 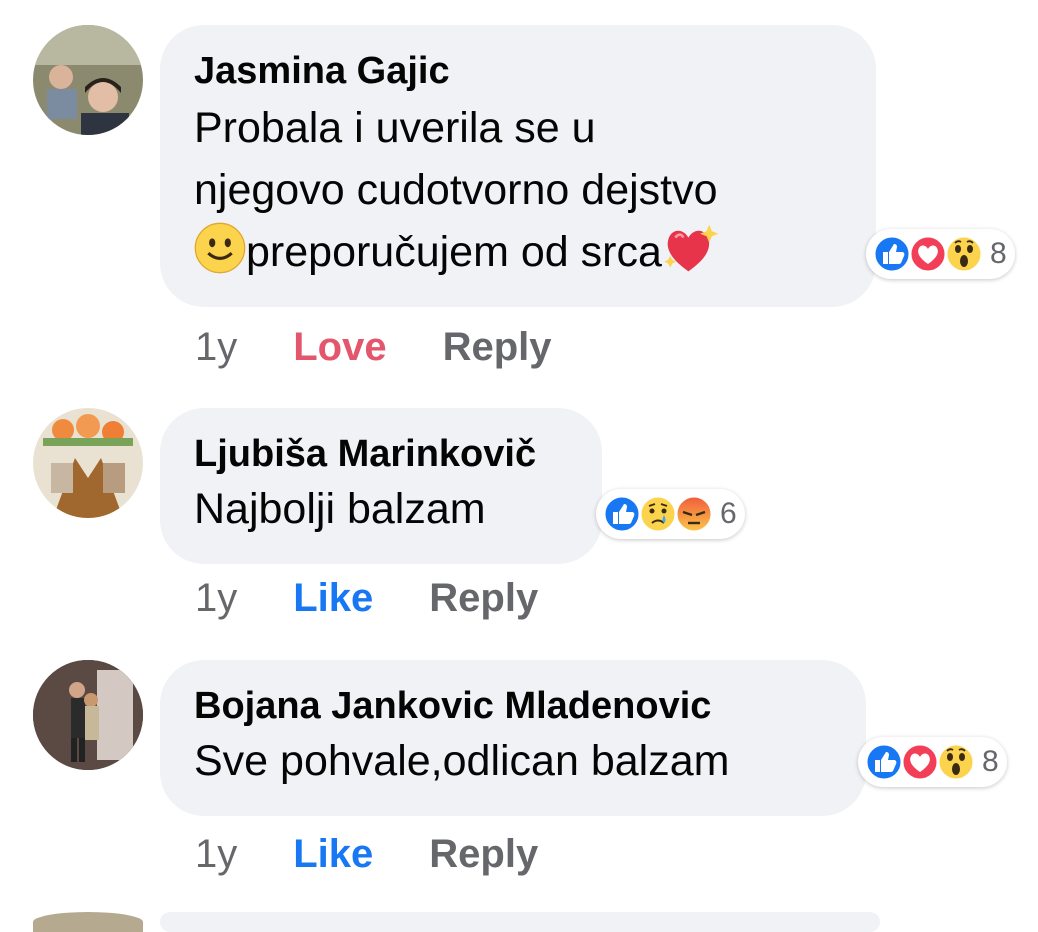 I want to click on comment-text-line: njegovo cudotvorno dejstvo, so click(x=456, y=190).